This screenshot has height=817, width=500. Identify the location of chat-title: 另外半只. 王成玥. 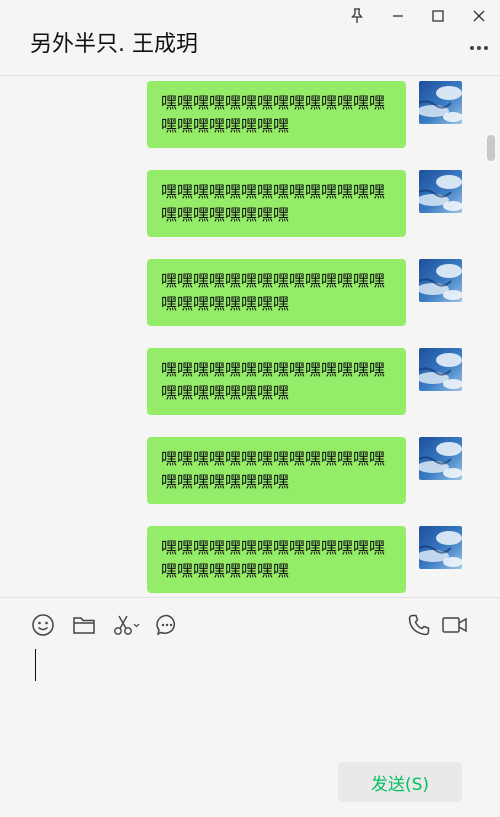
(114, 44).